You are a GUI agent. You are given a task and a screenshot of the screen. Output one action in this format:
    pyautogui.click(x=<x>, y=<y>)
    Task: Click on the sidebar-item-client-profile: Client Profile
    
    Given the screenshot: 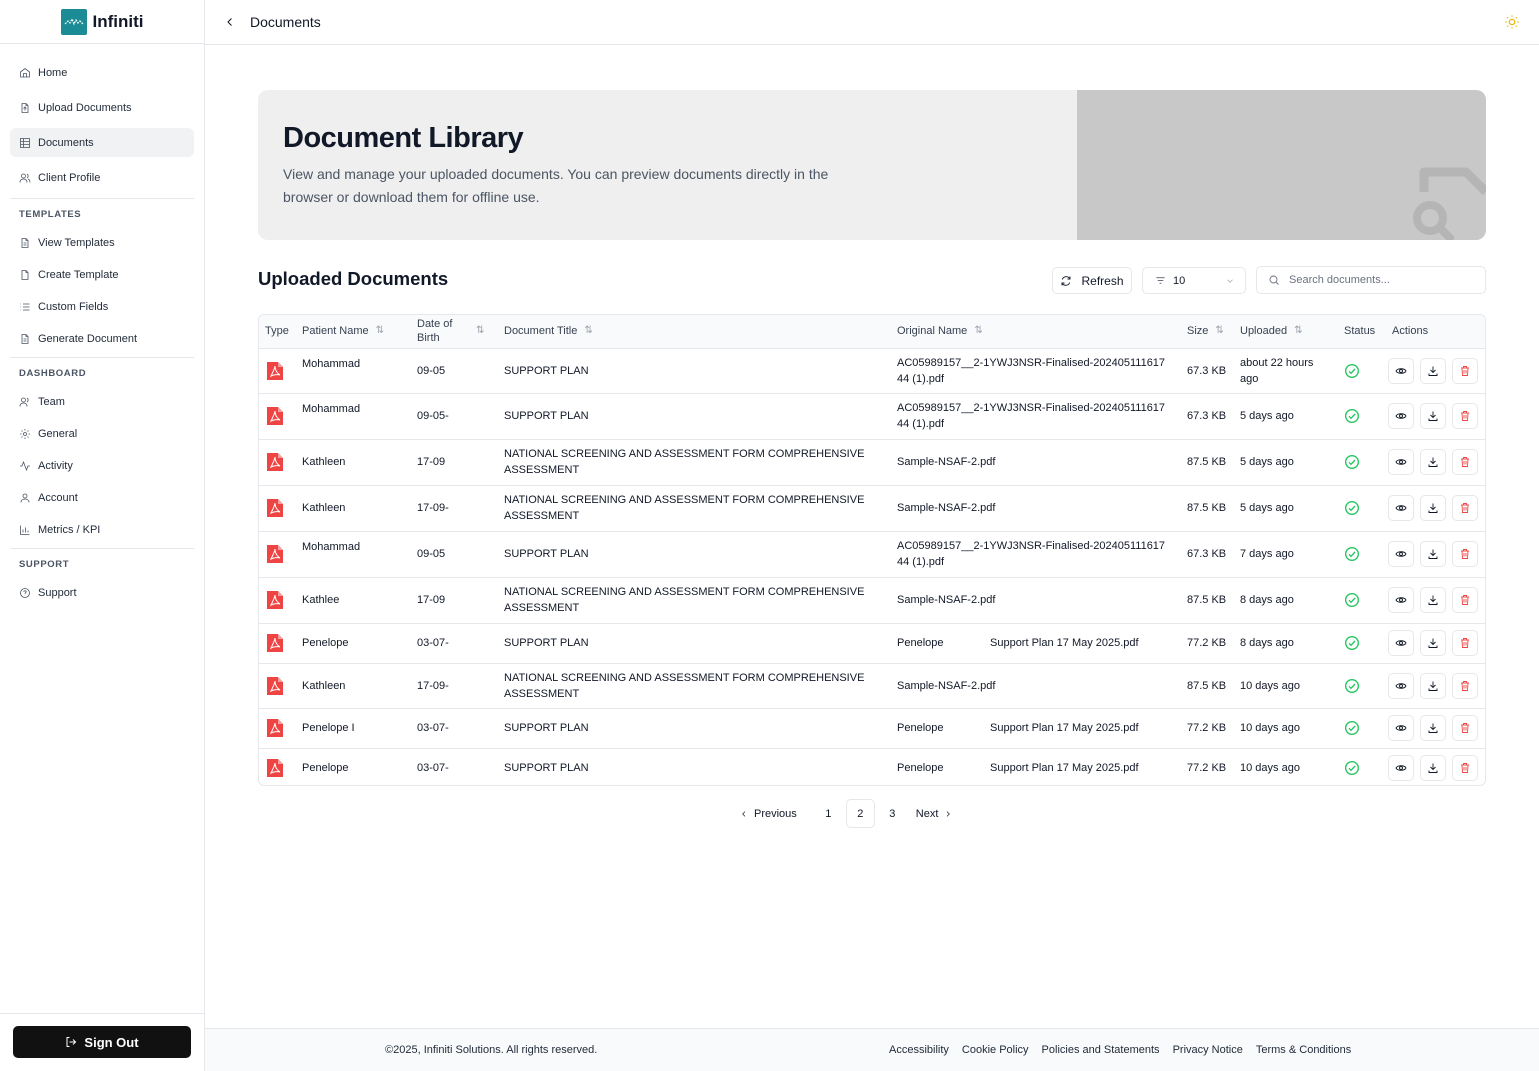 What is the action you would take?
    pyautogui.click(x=102, y=177)
    